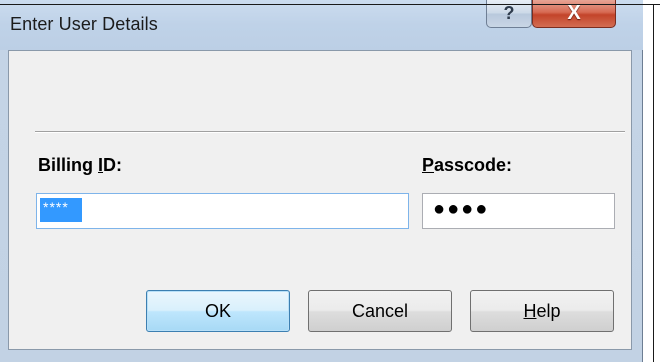  What do you see at coordinates (509, 13) in the screenshot?
I see `help-icon: ?` at bounding box center [509, 13].